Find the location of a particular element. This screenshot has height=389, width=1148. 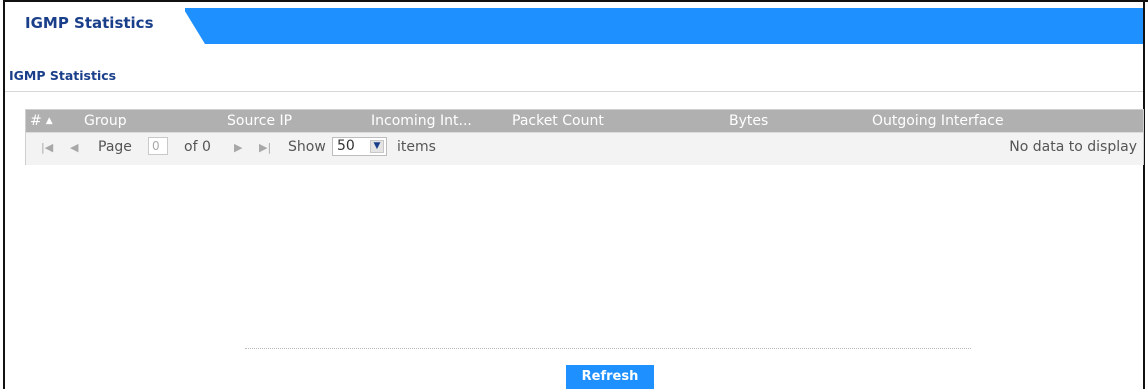

section-title: IGMP Statistics is located at coordinates (63, 75).